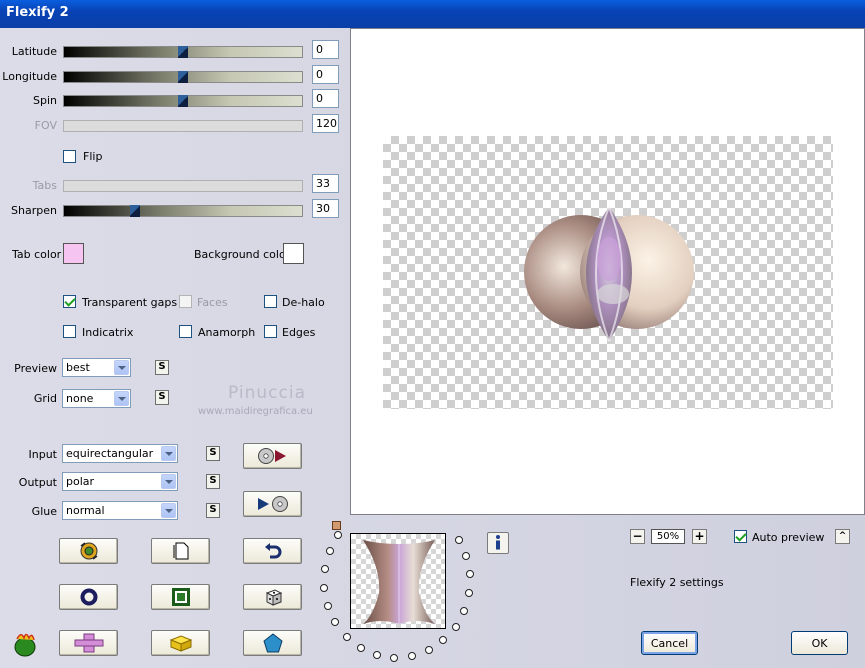 This screenshot has width=865, height=668. I want to click on latitude-slider, so click(183, 52).